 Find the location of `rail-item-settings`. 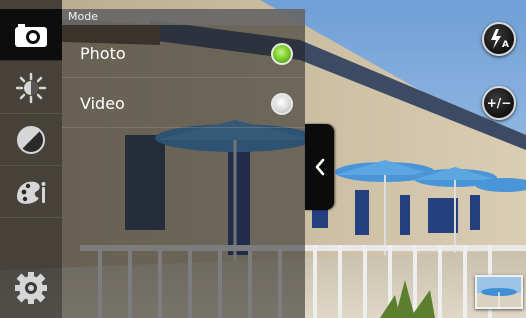

rail-item-settings is located at coordinates (31, 268).